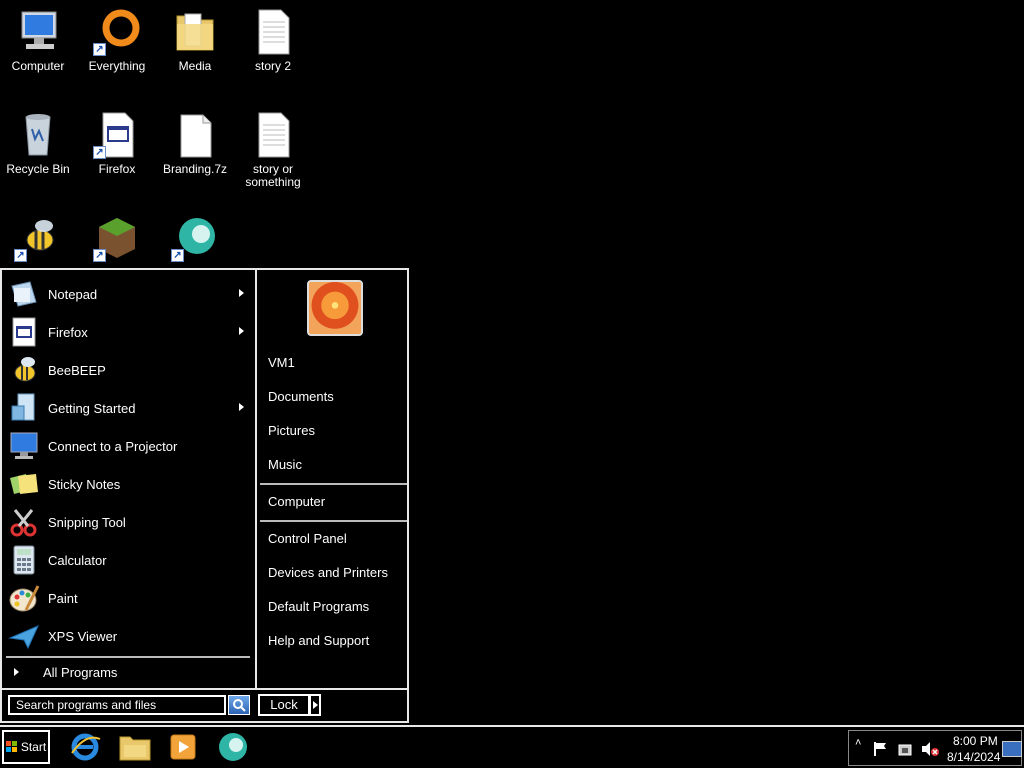  Describe the element at coordinates (135, 747) in the screenshot. I see `file-explorer-icon` at that location.